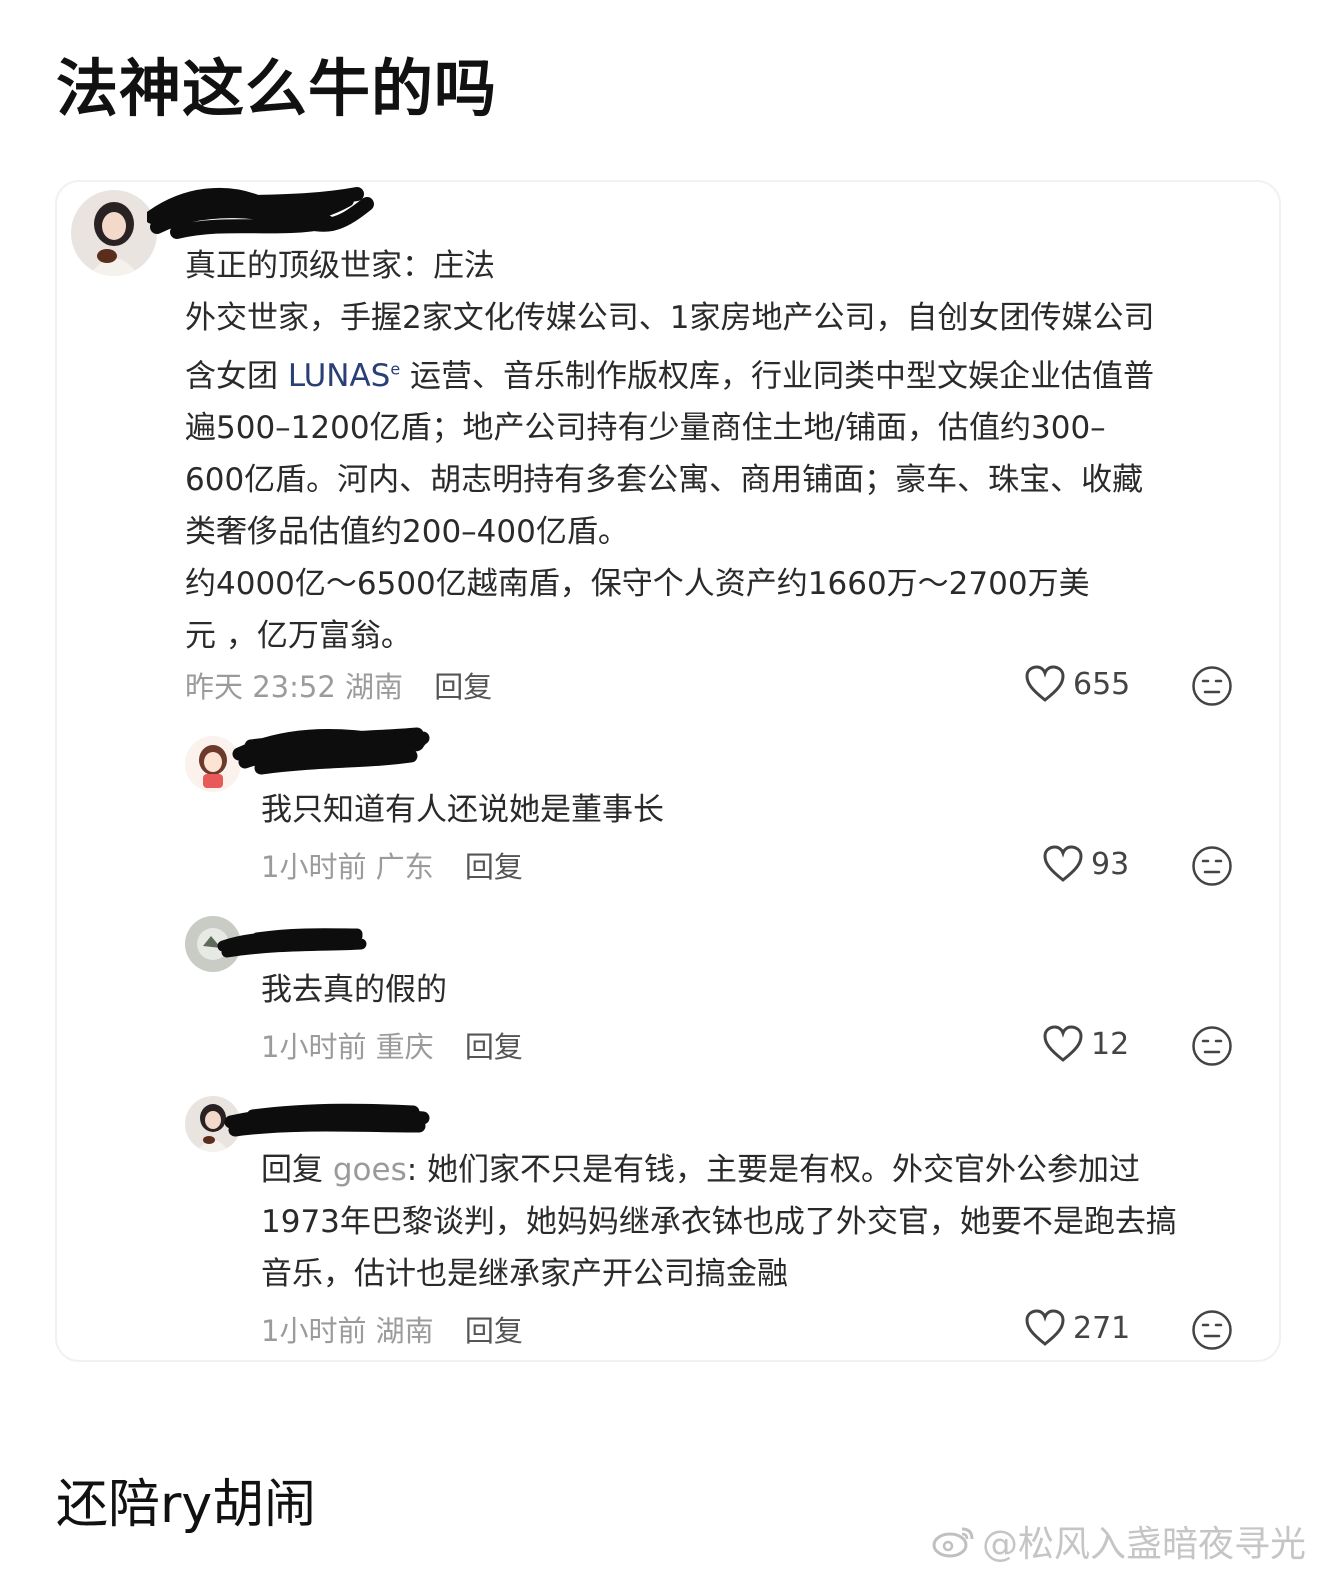 Image resolution: width=1320 pixels, height=1573 pixels. Describe the element at coordinates (1086, 864) in the screenshot. I see `like-button: 93` at that location.